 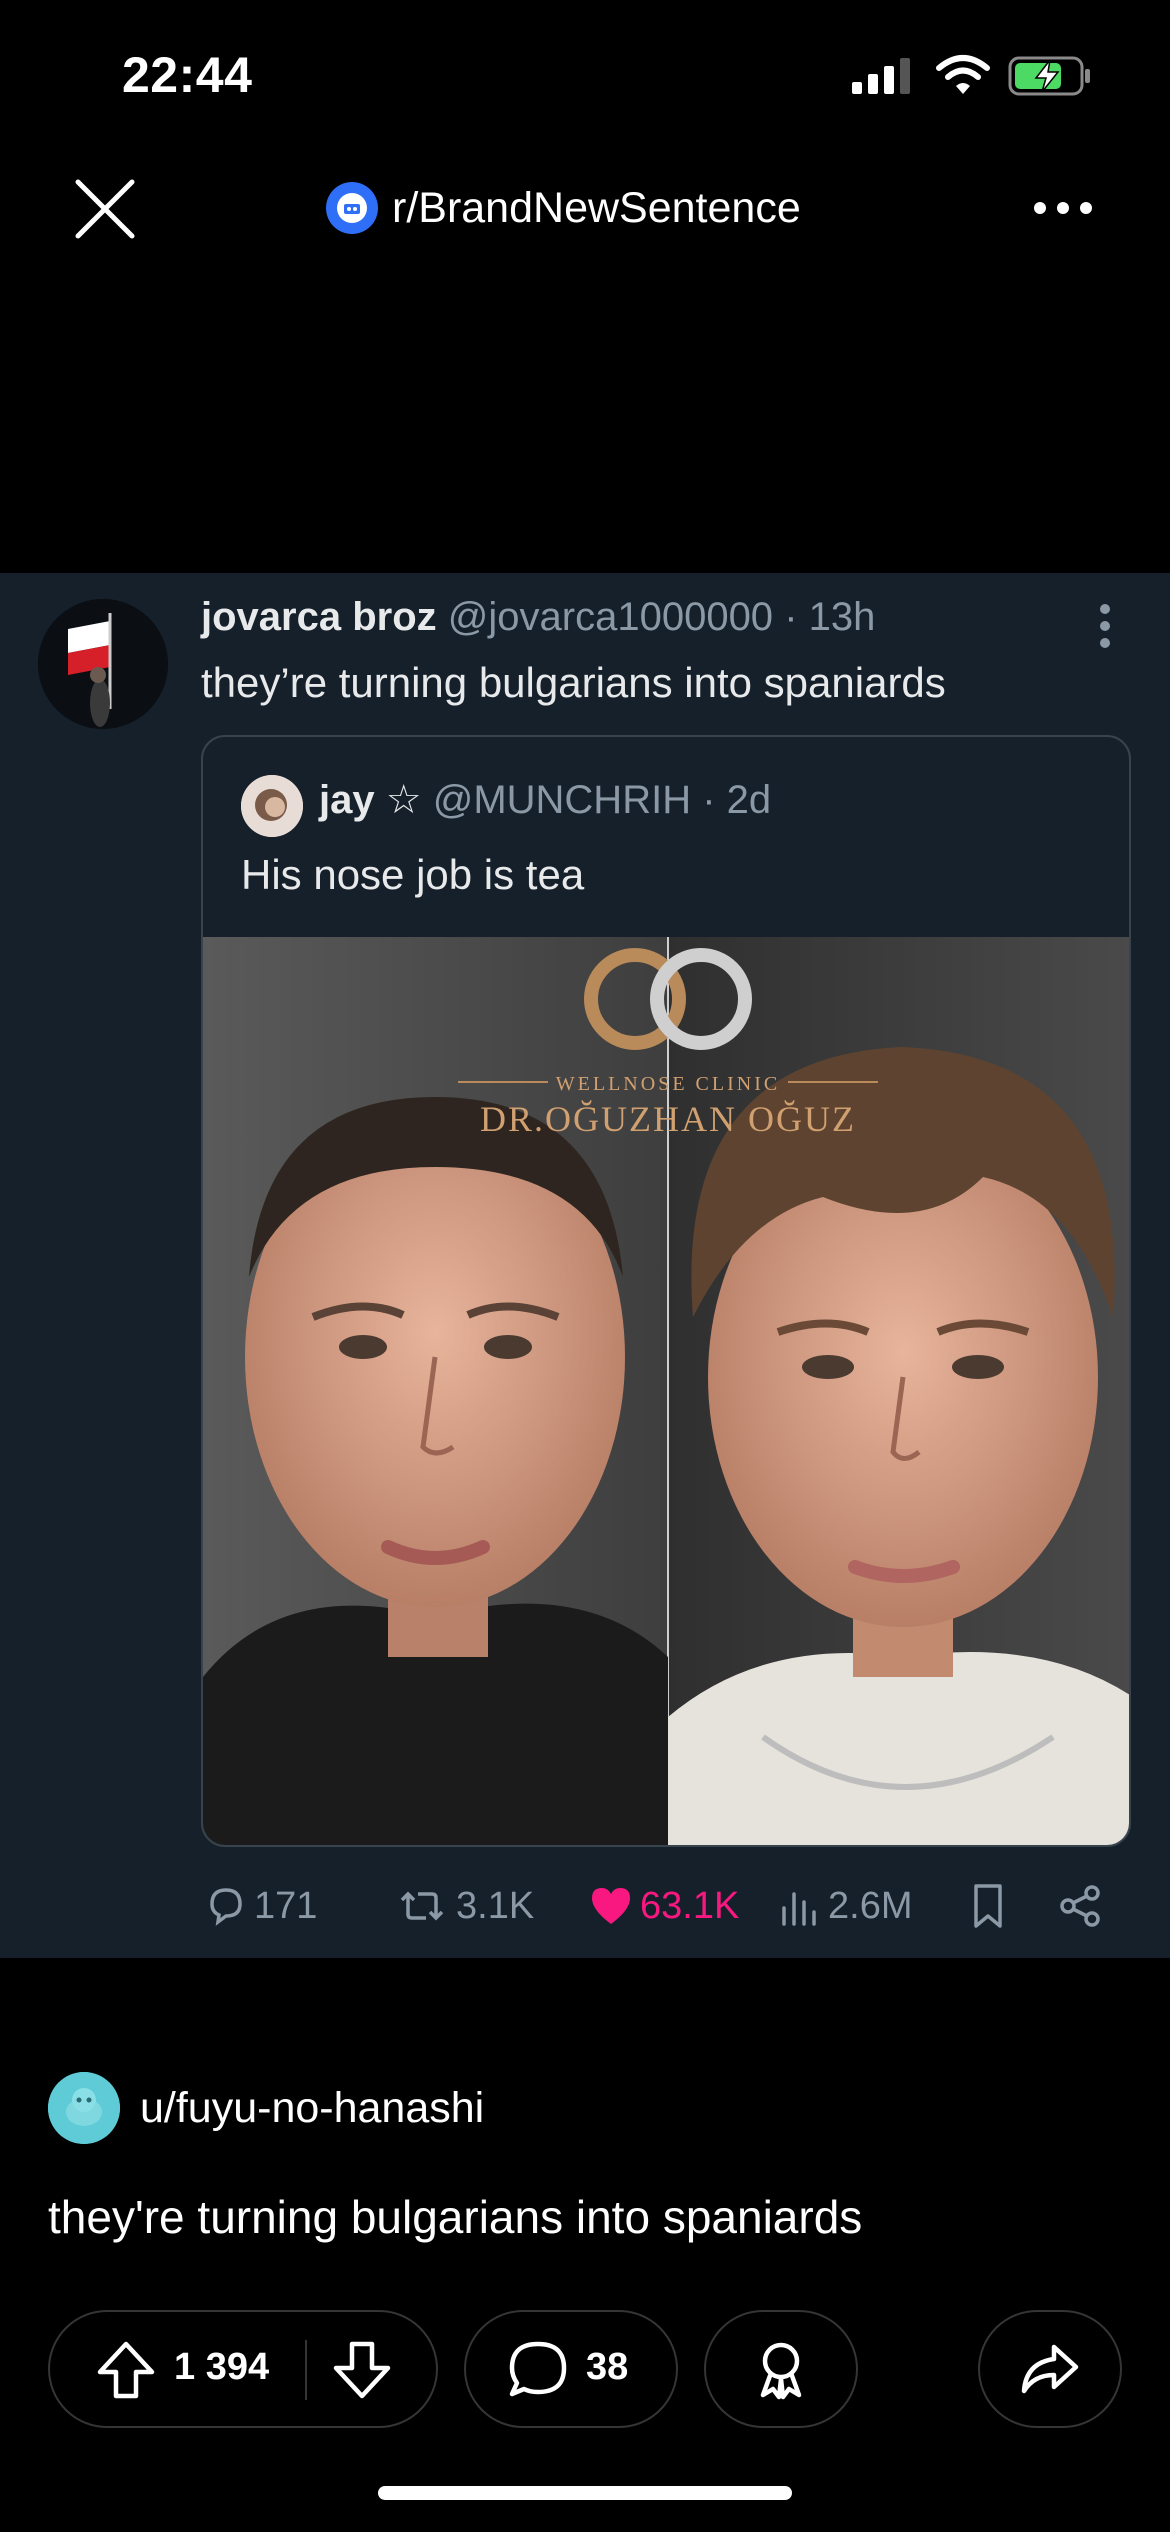 I want to click on vote-pill: 1 394, so click(x=243, y=2369).